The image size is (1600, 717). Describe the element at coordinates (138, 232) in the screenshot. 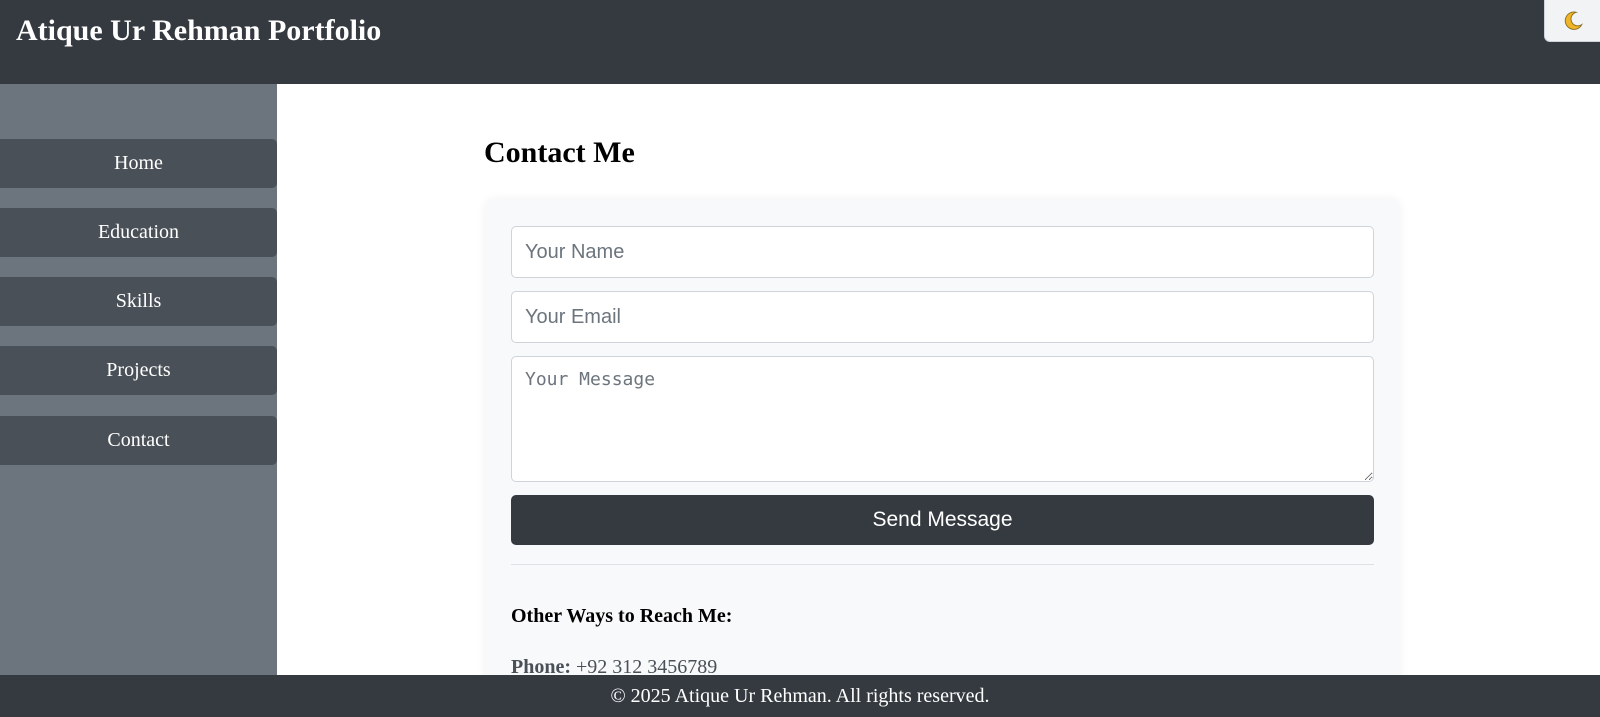

I see `sidebar-item-education: Education` at that location.